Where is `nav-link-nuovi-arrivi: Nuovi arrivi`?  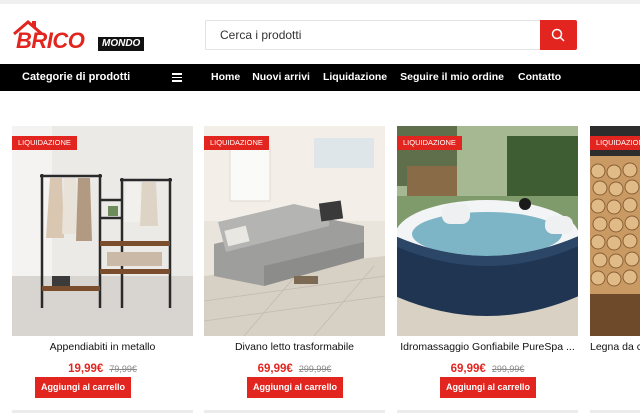 nav-link-nuovi-arrivi: Nuovi arrivi is located at coordinates (281, 77).